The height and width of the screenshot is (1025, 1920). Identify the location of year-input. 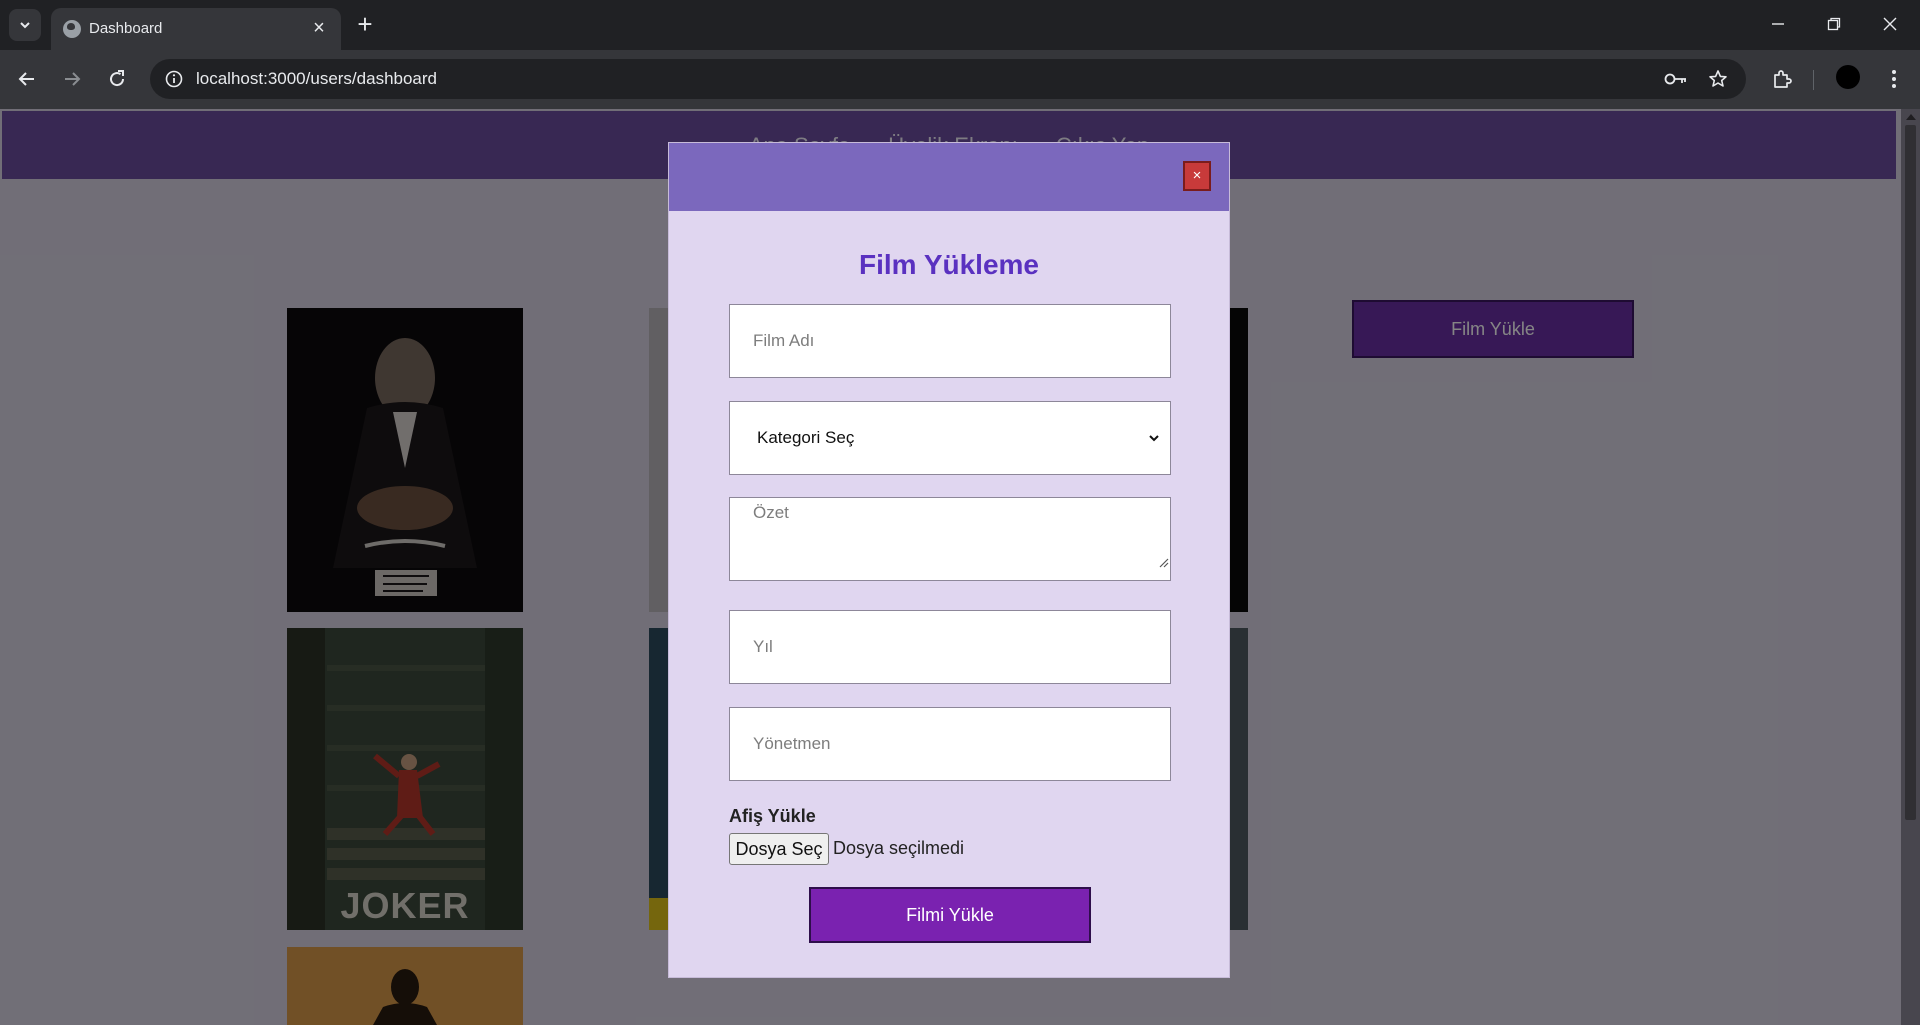
(950, 647).